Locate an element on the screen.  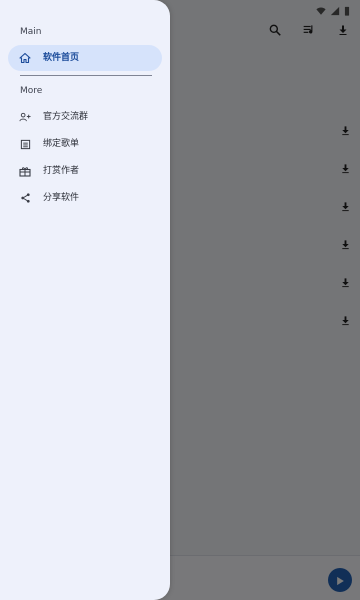
section-title-main: Main is located at coordinates (31, 32).